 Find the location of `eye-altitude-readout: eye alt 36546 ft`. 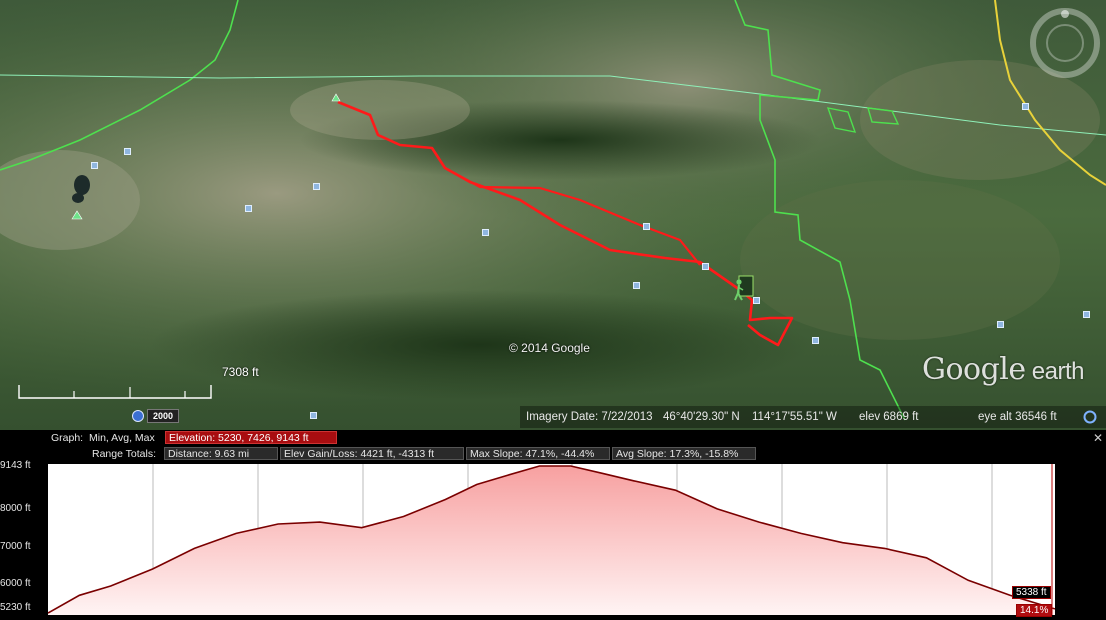

eye-altitude-readout: eye alt 36546 ft is located at coordinates (1017, 417).